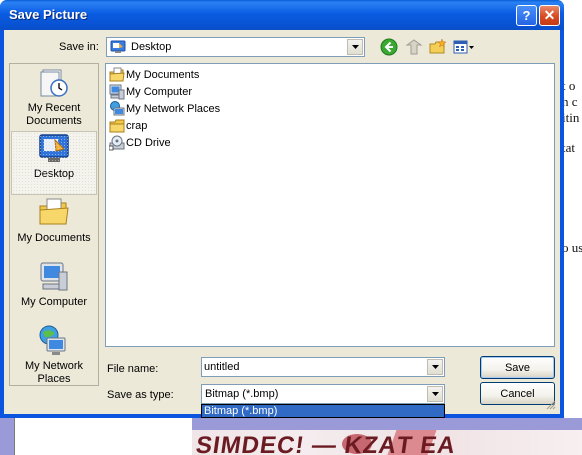 The image size is (582, 455). I want to click on save-button: Save, so click(517, 367).